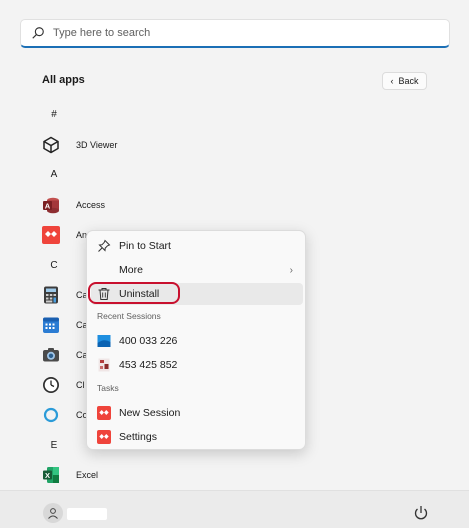  What do you see at coordinates (63, 80) in the screenshot?
I see `all-apps-title: All apps` at bounding box center [63, 80].